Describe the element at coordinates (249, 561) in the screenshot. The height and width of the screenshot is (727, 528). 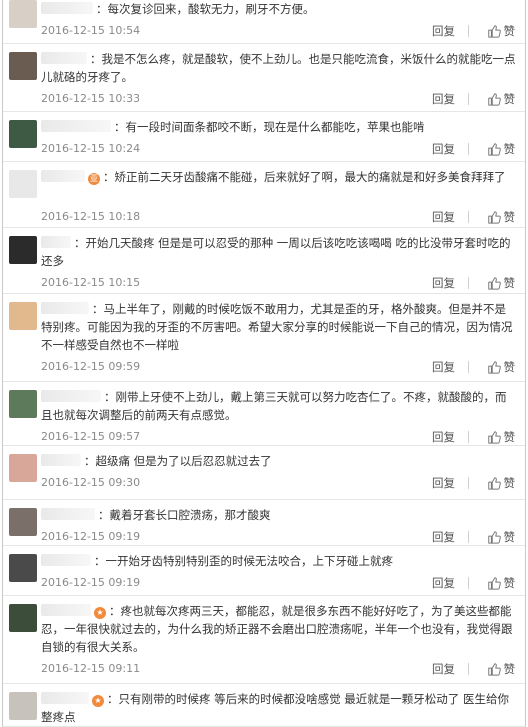
I see `comment-body: 一开始牙齿特别特别歪的时候无法咬合，上下牙碰上就疼` at that location.